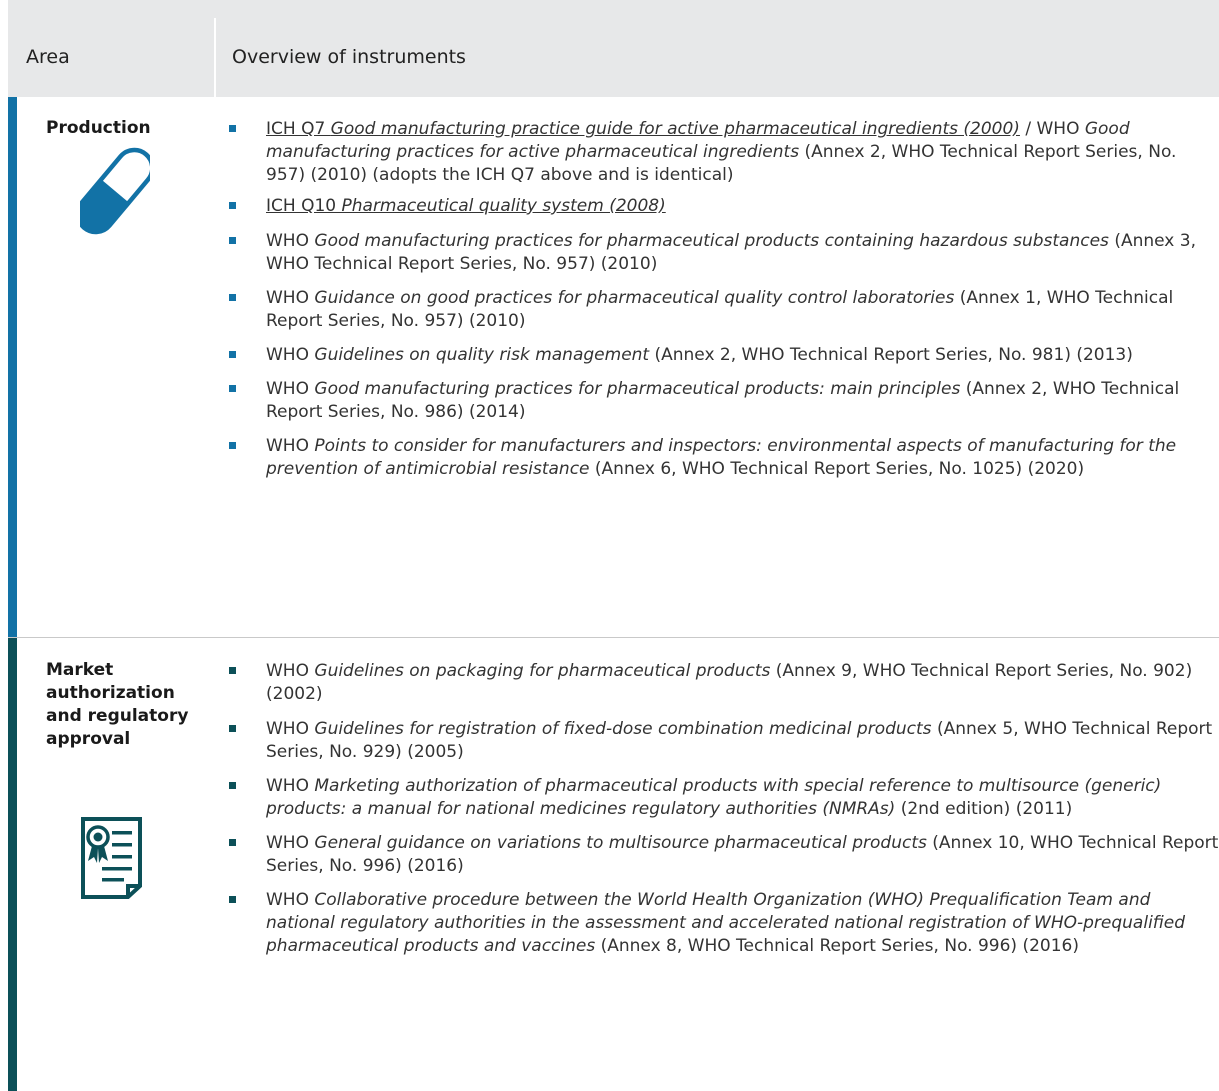 Image resolution: width=1219 pixels, height=1091 pixels. Describe the element at coordinates (215, 57) in the screenshot. I see `header-divider` at that location.